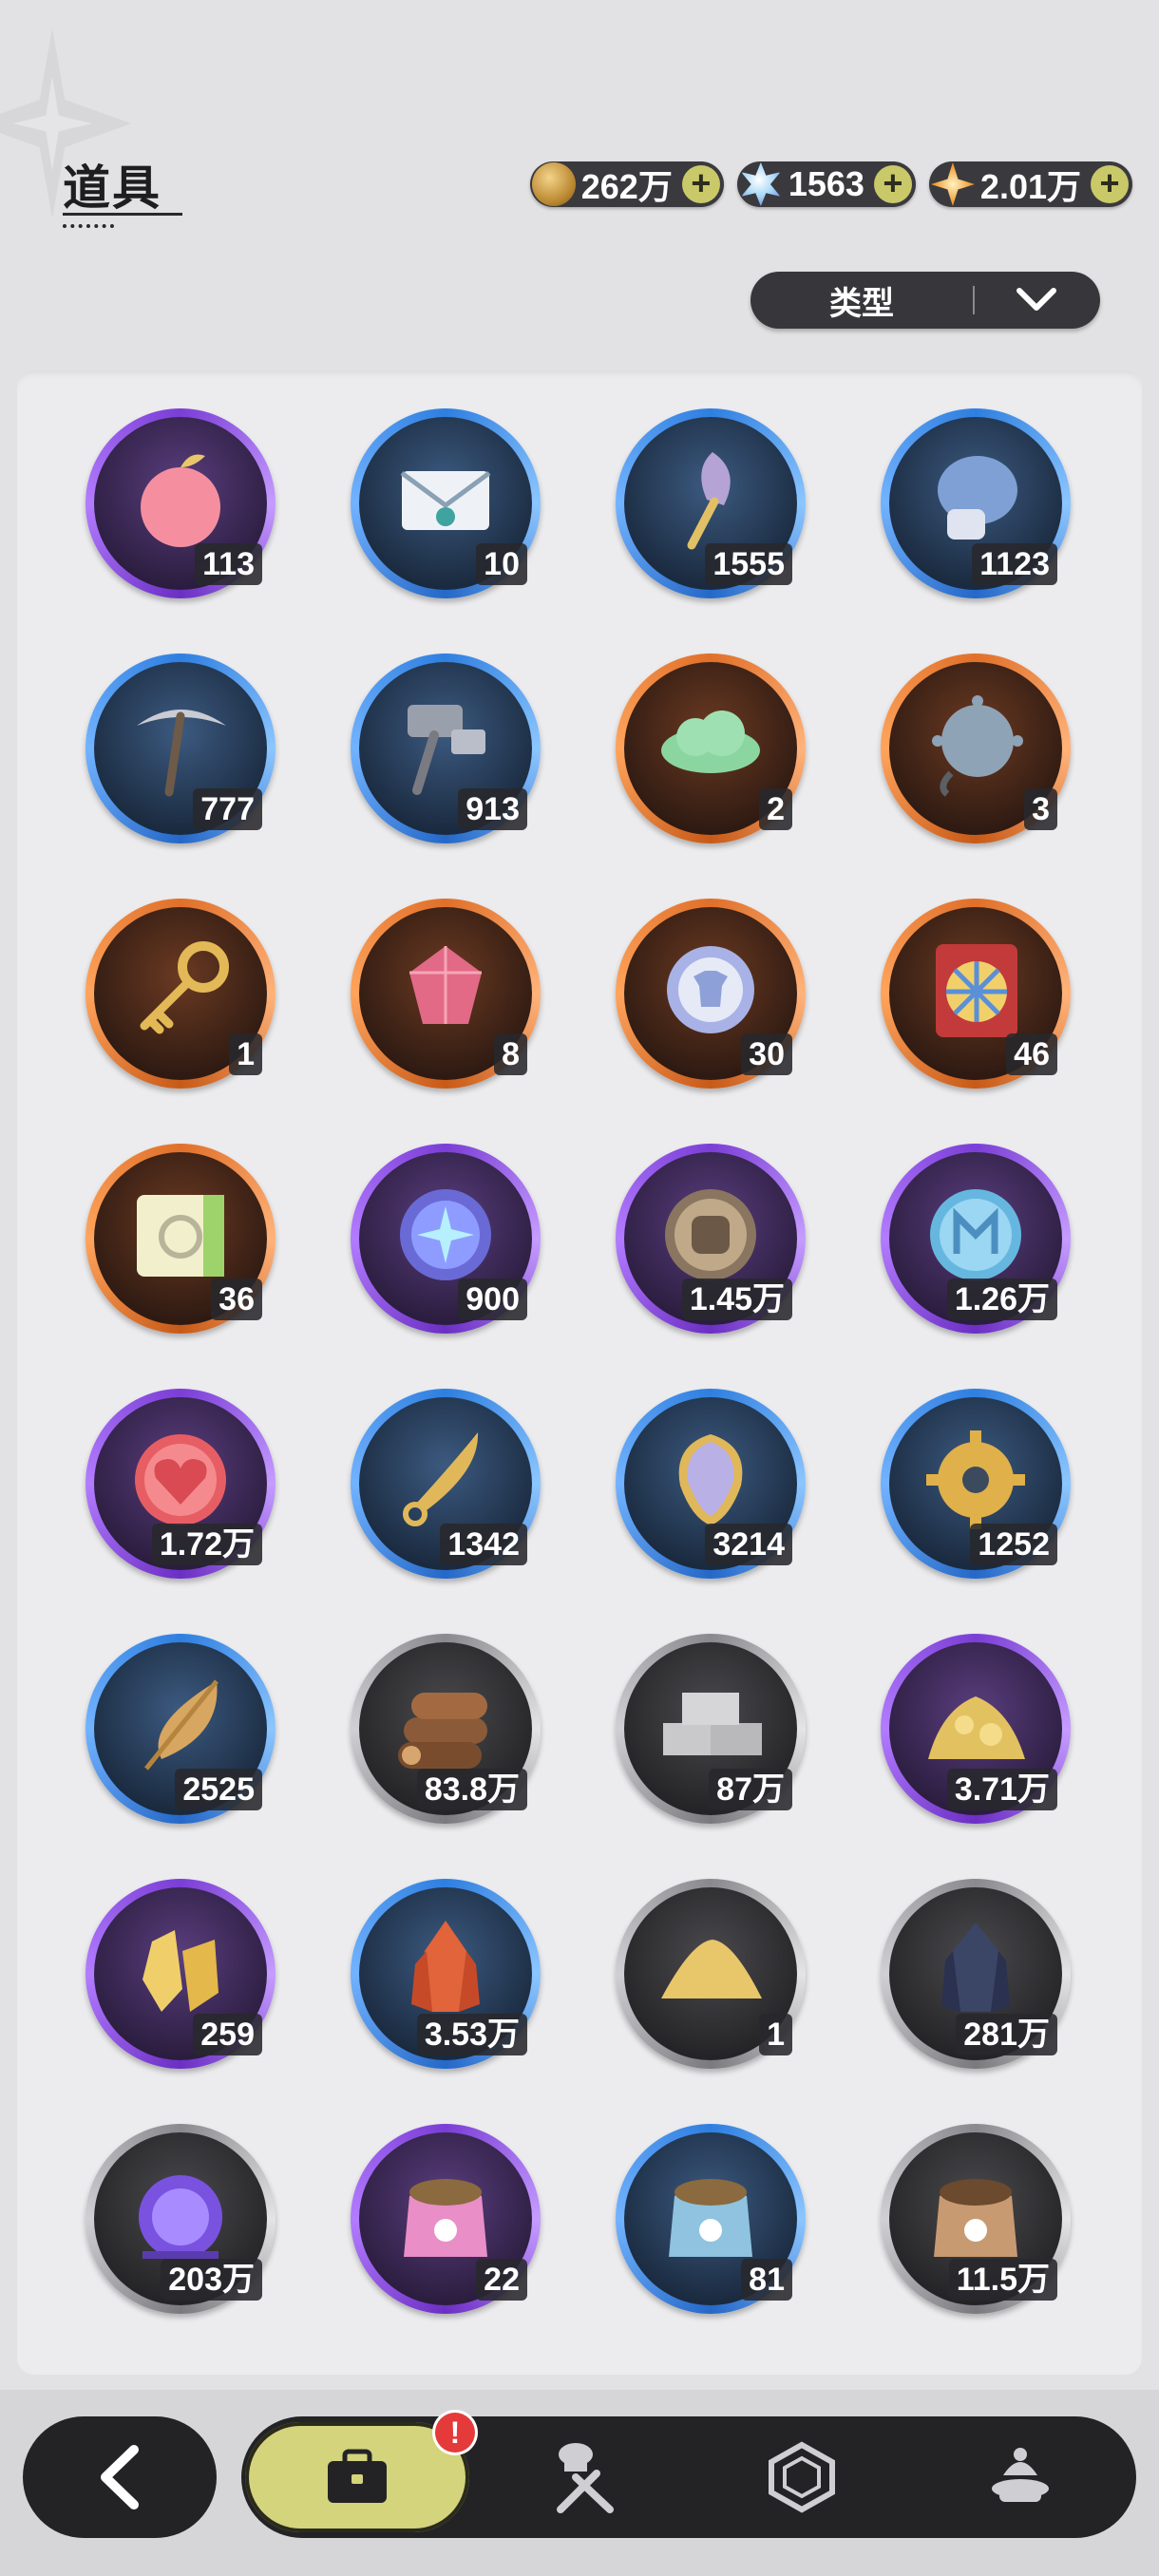  I want to click on tab-chef-tools, so click(585, 2477).